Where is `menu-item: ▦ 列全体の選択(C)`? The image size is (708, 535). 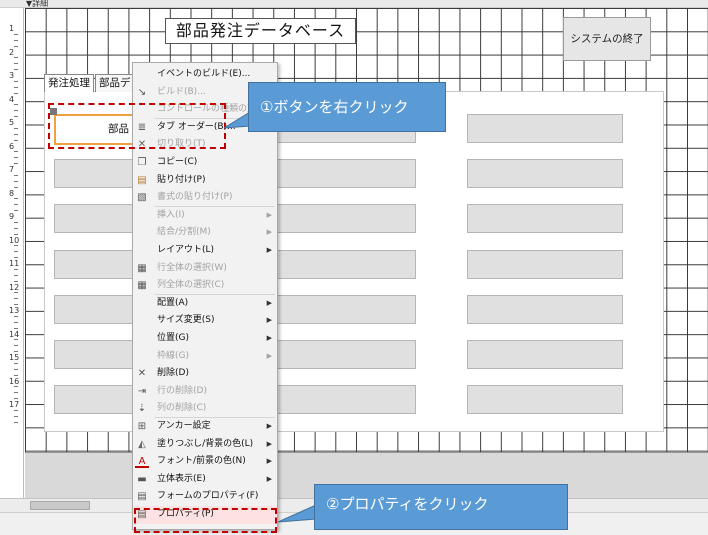
menu-item: ▦ 列全体の選択(C) is located at coordinates (205, 286).